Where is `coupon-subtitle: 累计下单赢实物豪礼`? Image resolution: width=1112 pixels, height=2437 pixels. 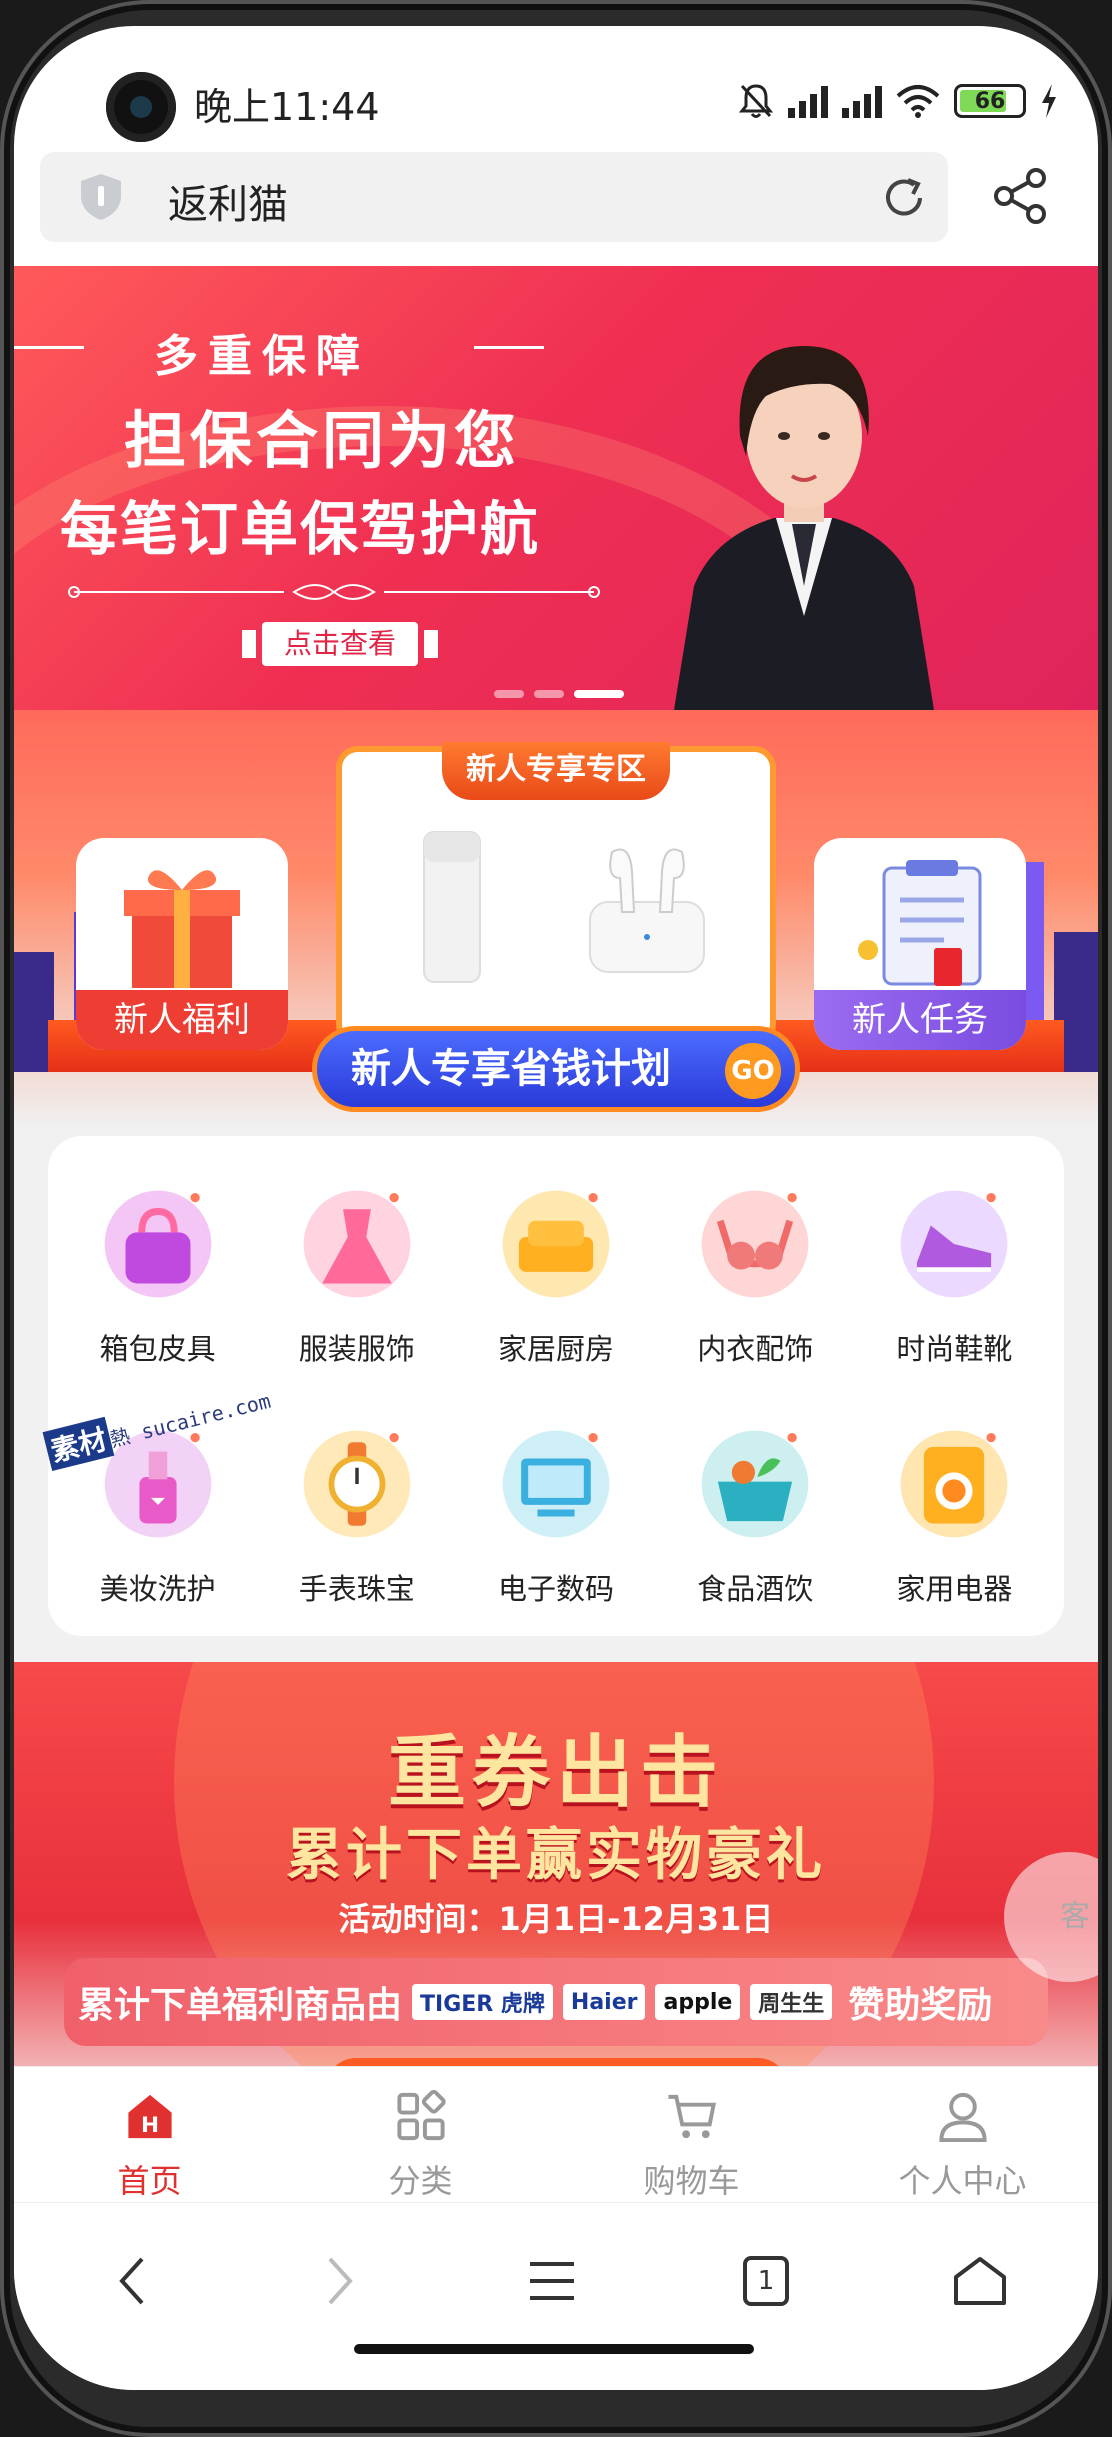
coupon-subtitle: 累计下单赢实物豪礼 is located at coordinates (556, 1855).